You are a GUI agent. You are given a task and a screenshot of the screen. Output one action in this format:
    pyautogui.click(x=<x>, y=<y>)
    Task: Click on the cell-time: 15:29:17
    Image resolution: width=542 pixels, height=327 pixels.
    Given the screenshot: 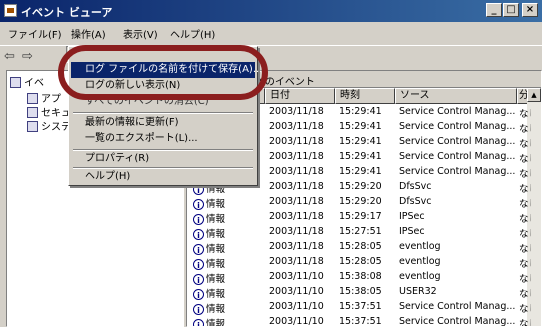 What is the action you would take?
    pyautogui.click(x=360, y=216)
    